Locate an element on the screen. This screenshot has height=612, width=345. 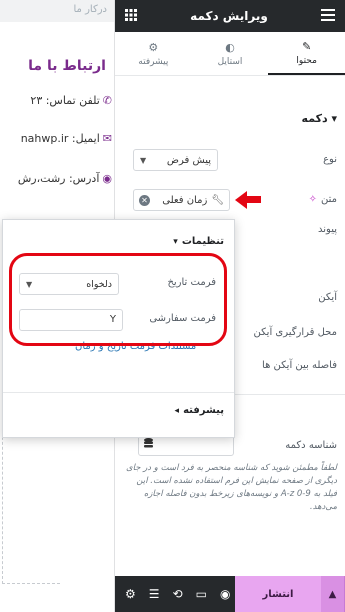
panel-title: ویرایش دکمه is located at coordinates (229, 16).